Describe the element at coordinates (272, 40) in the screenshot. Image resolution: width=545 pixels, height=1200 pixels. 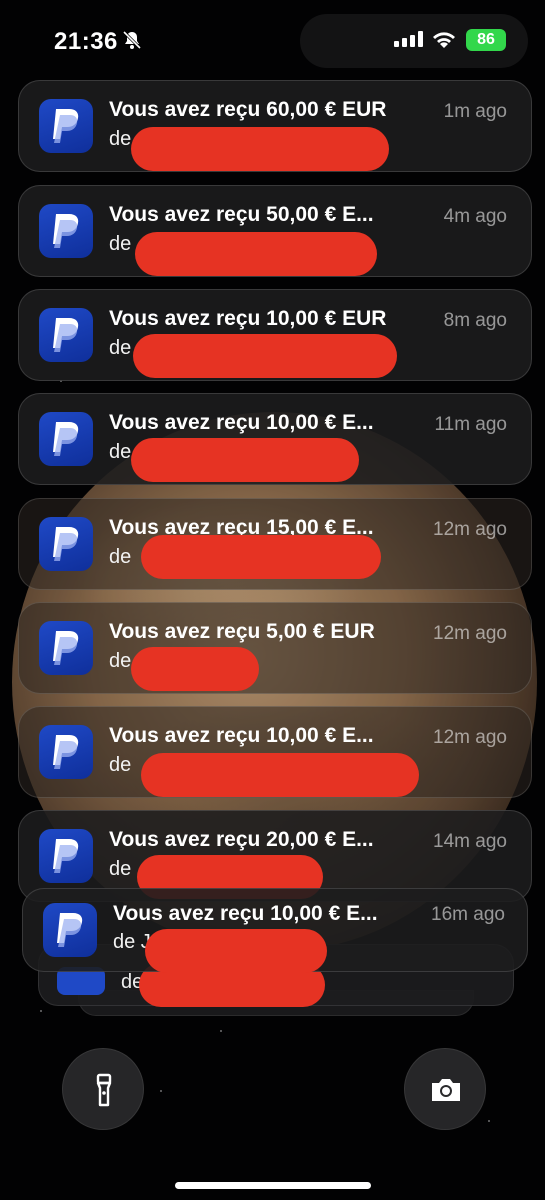
I see `status-bar: 21:36 86` at that location.